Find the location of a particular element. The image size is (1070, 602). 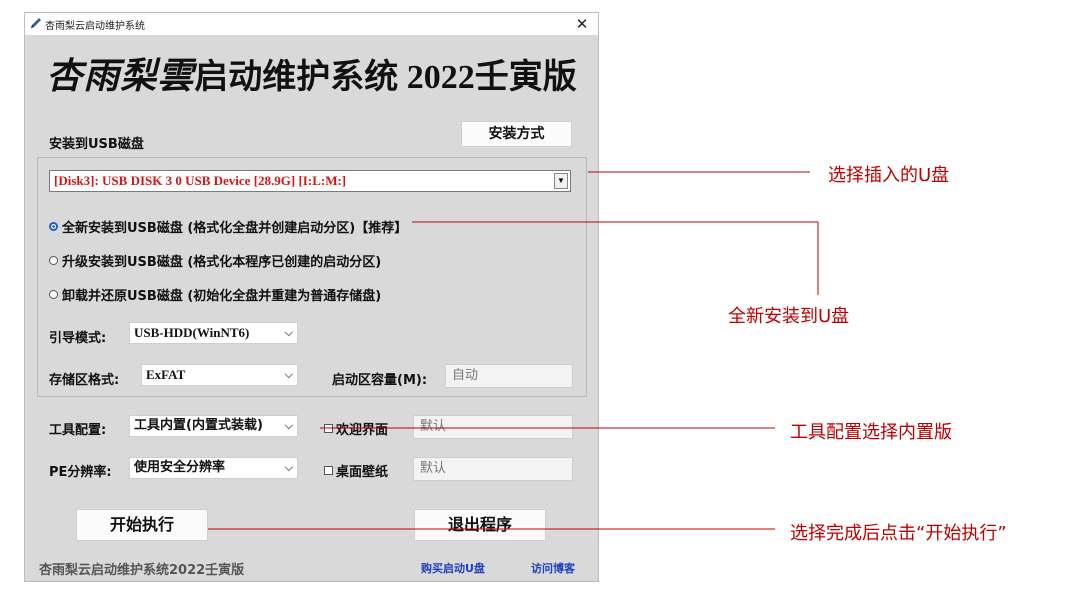

install-section-label: 安装到USB磁盘 is located at coordinates (96, 144).